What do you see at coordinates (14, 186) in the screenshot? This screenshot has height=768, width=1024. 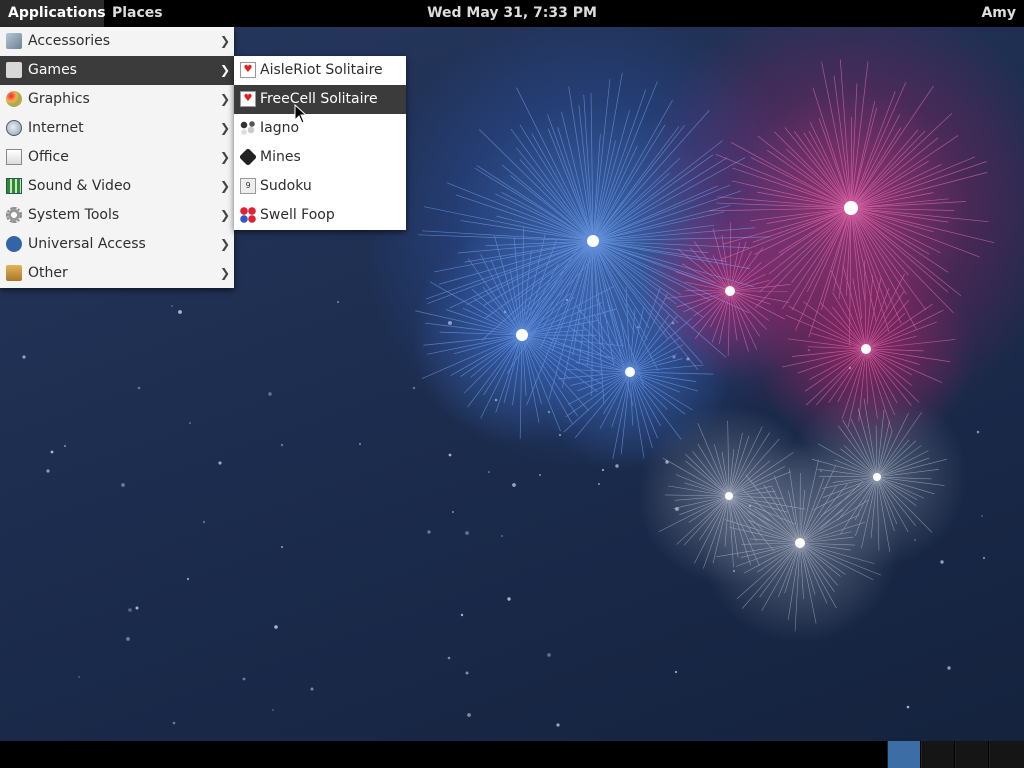 I see `sound-video-icon` at bounding box center [14, 186].